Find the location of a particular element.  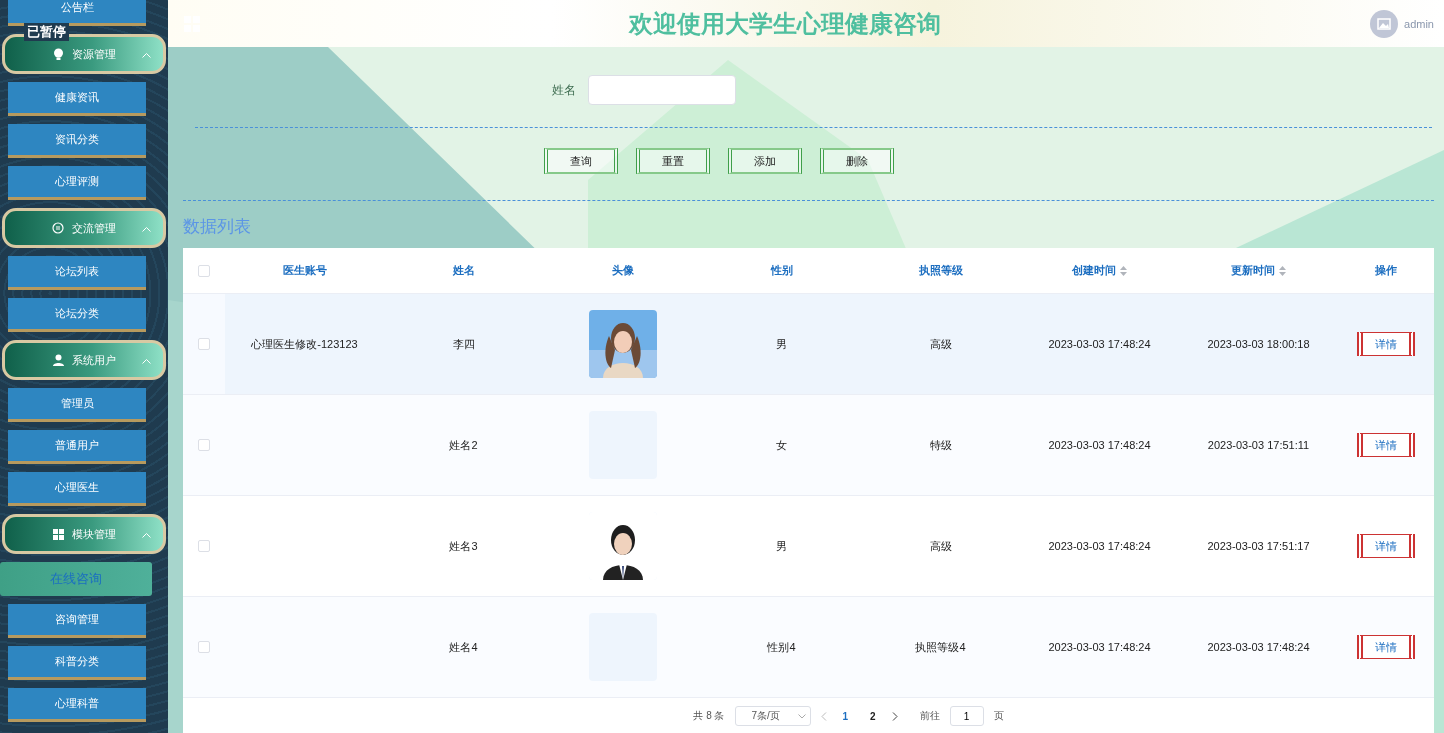

paused-label: 已暂停 is located at coordinates (46, 32).